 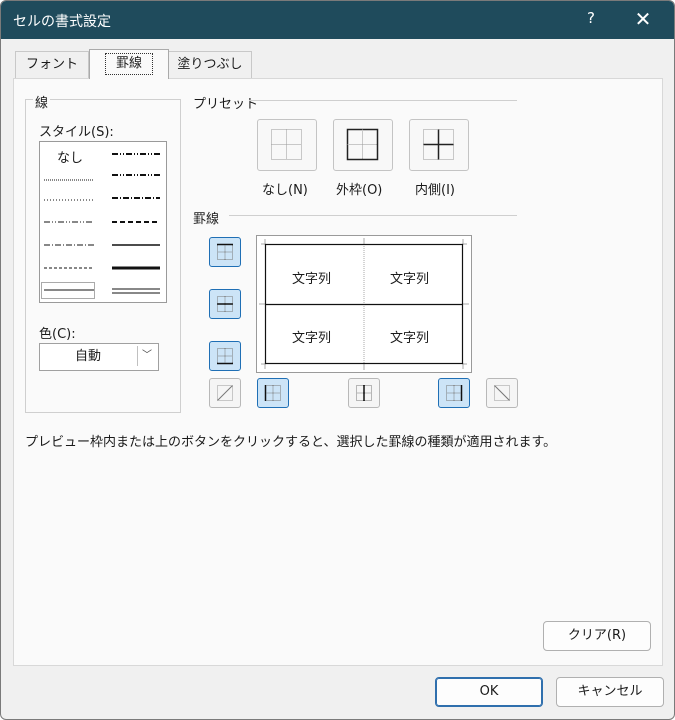 What do you see at coordinates (42, 101) in the screenshot?
I see `line-group-title: 線` at bounding box center [42, 101].